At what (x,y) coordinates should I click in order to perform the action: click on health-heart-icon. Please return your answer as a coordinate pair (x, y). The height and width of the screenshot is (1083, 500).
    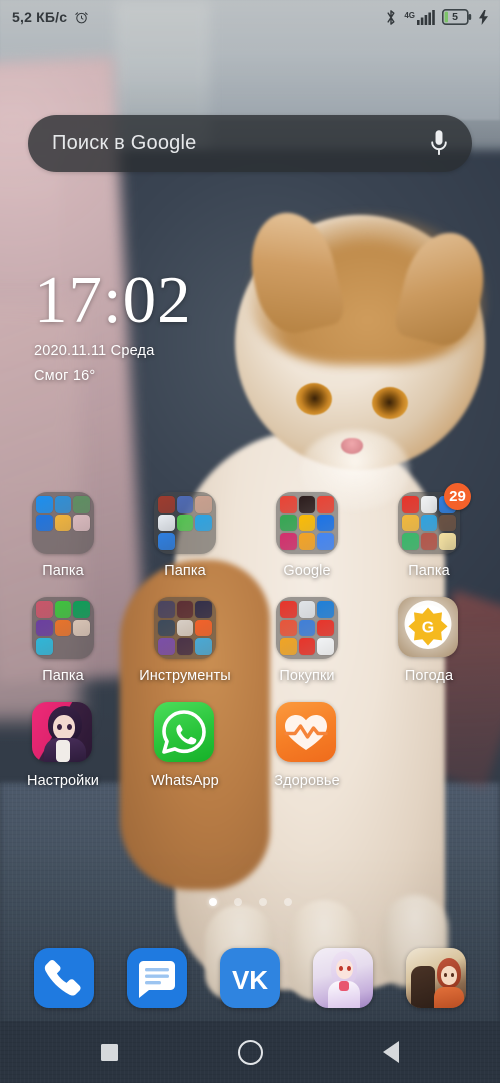
    Looking at the image, I should click on (306, 732).